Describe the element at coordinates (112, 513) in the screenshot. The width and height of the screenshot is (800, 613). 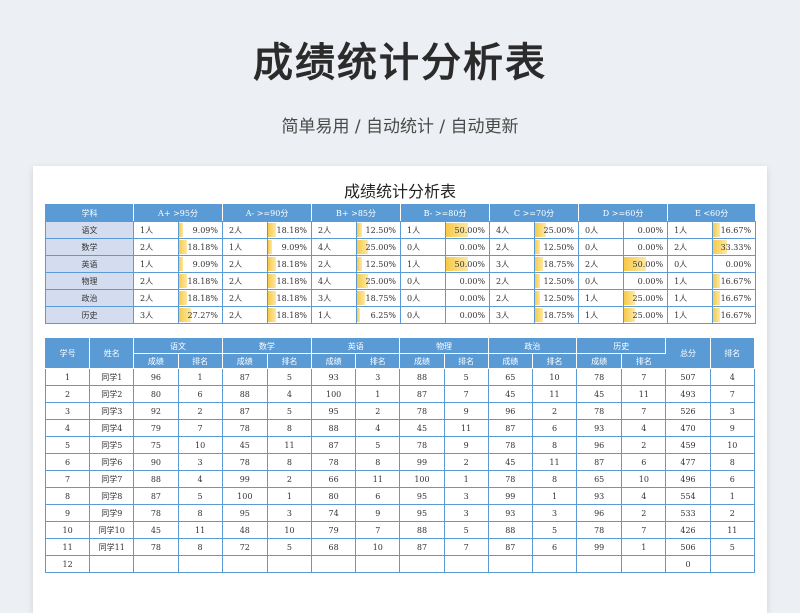
I see `student-name: 同学9` at that location.